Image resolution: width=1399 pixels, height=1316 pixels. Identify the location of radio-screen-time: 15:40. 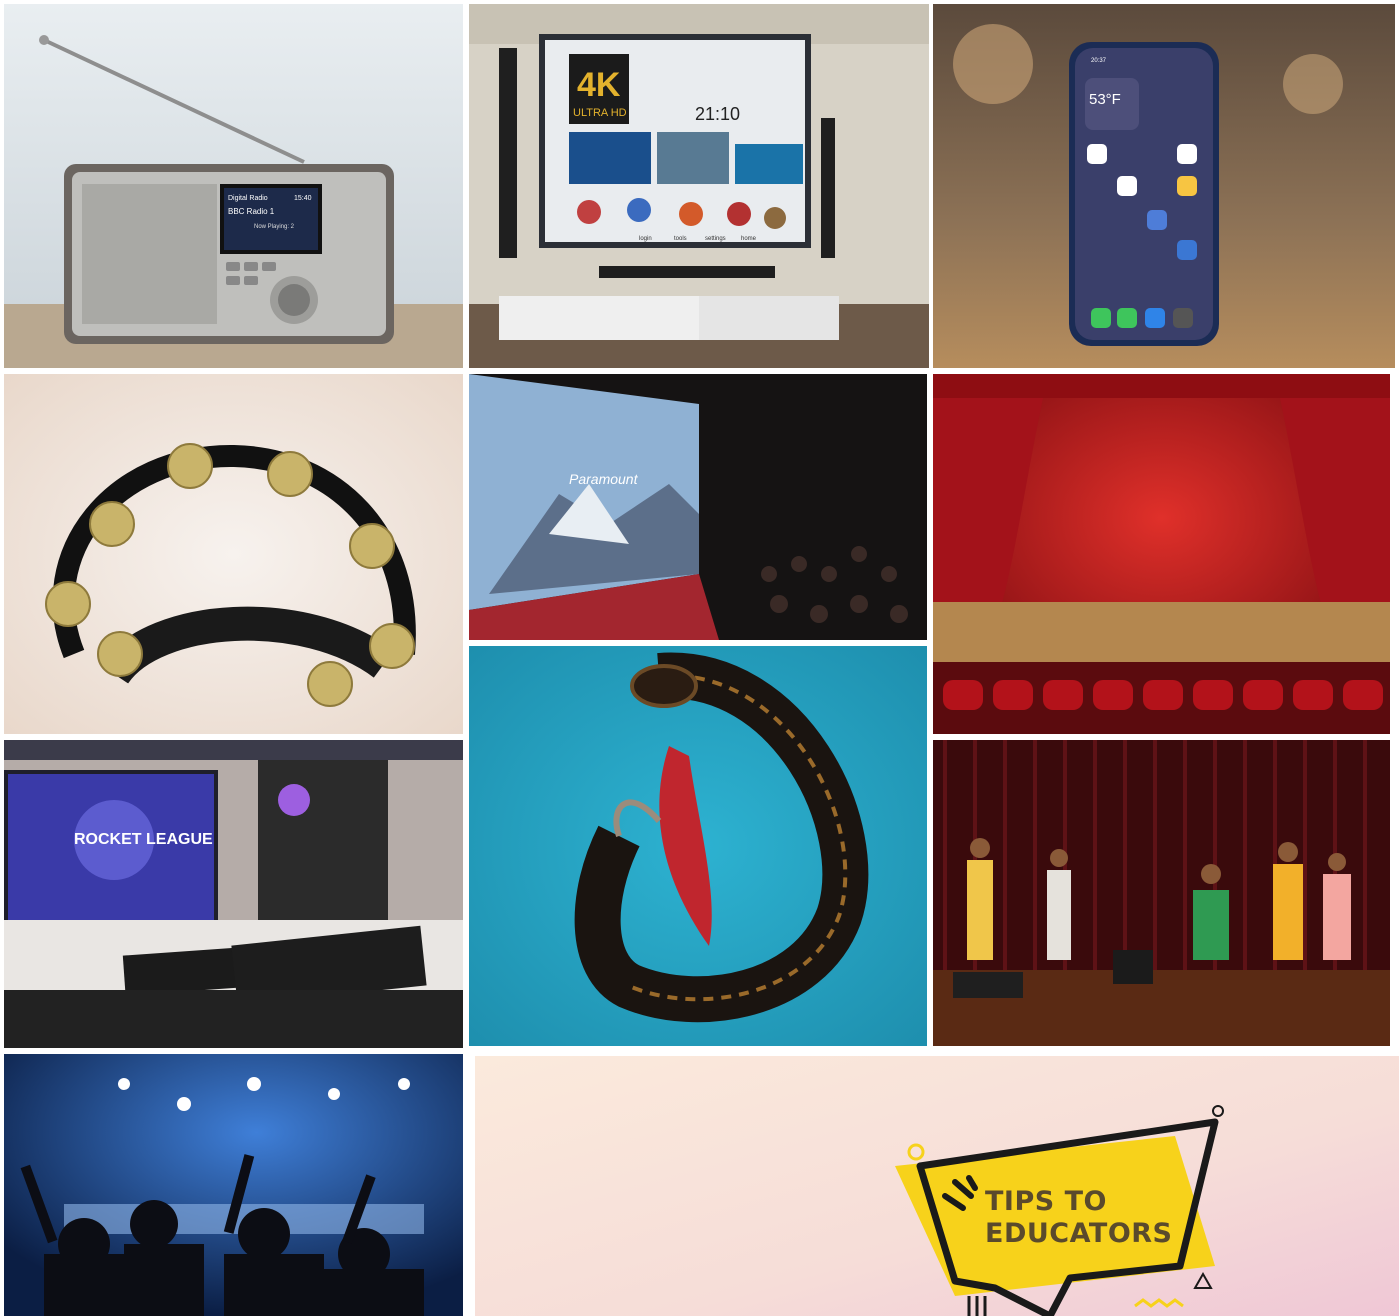
(303, 198).